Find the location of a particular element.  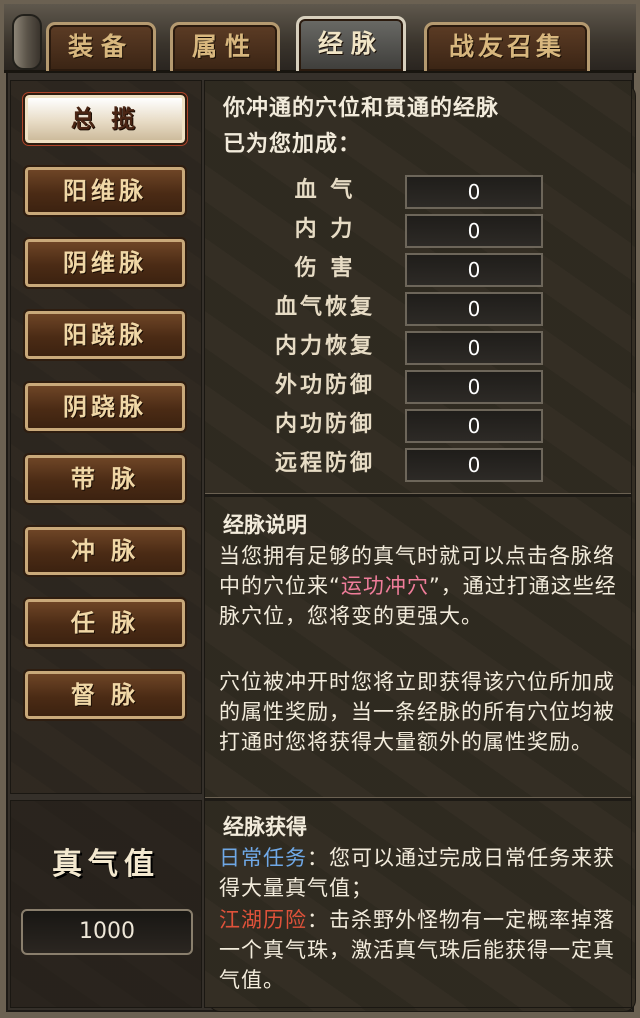

stat-row: 血气恢复 0 is located at coordinates (418, 309).